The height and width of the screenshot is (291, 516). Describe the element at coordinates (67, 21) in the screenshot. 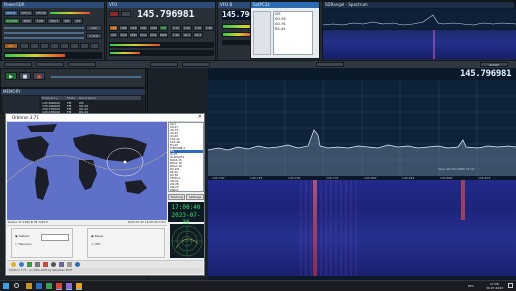

I see `rit-button: RIT` at that location.